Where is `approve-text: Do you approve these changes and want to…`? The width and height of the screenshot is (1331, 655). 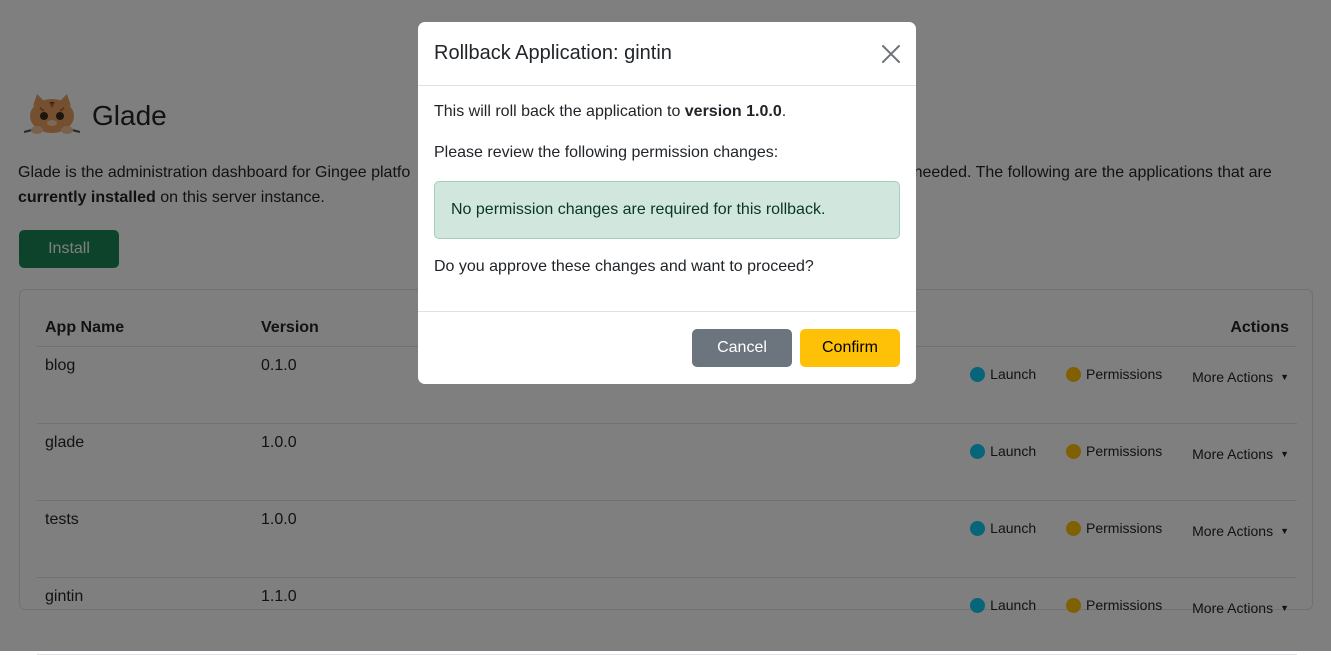 approve-text: Do you approve these changes and want to… is located at coordinates (624, 266).